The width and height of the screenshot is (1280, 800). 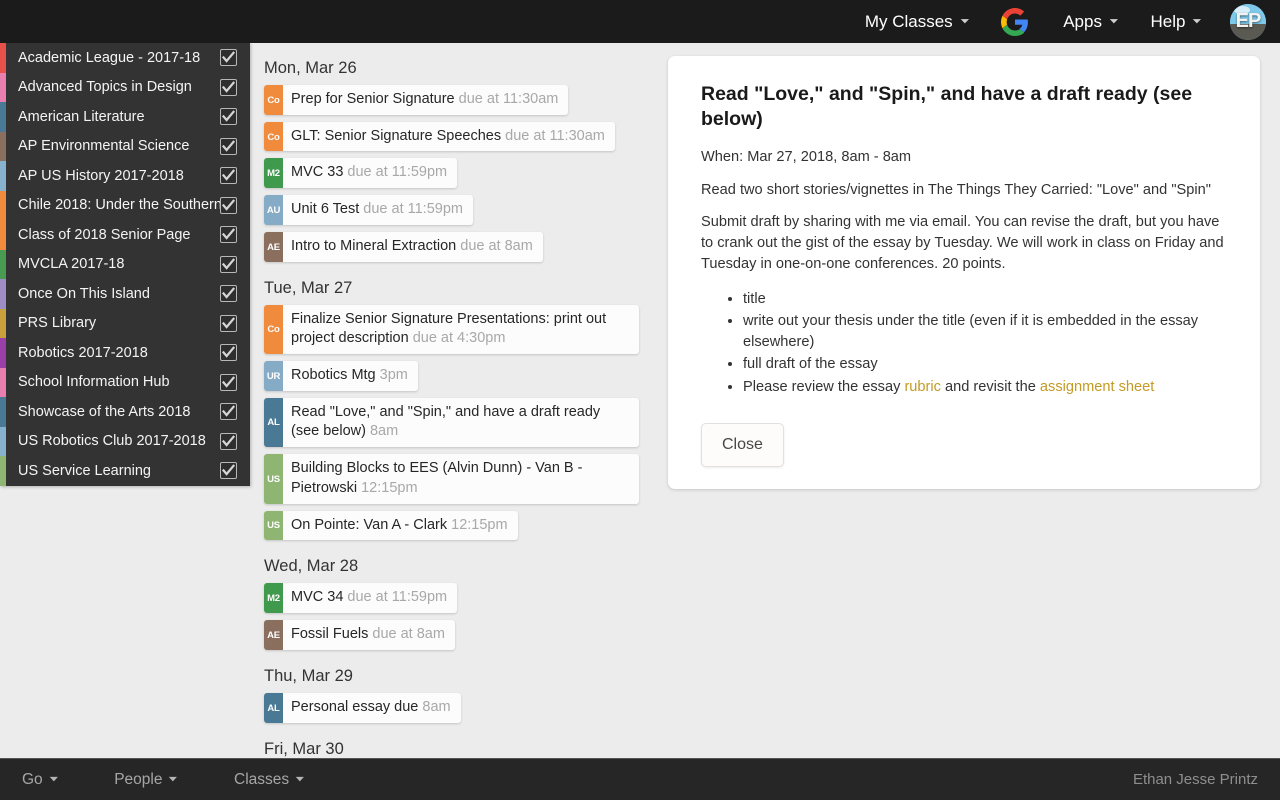 I want to click on chevron-down-icon: ▾, so click(x=173, y=779).